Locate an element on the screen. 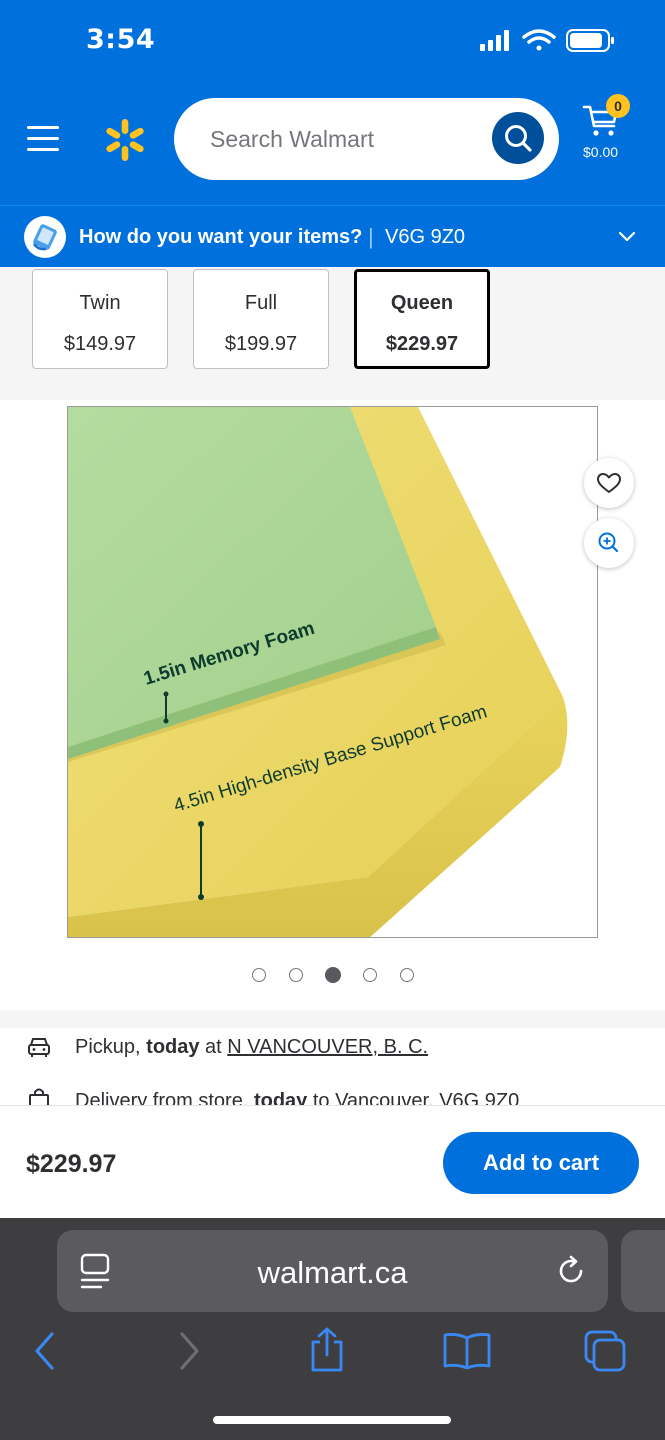 The width and height of the screenshot is (665, 1440). size-option-queen: Queen $229.97 is located at coordinates (422, 319).